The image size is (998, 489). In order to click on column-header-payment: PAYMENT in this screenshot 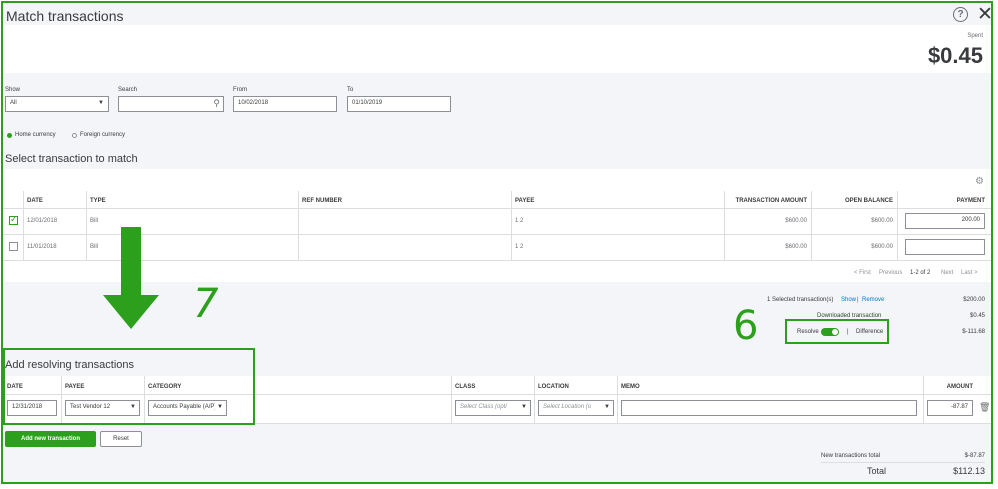, I will do `click(970, 201)`.